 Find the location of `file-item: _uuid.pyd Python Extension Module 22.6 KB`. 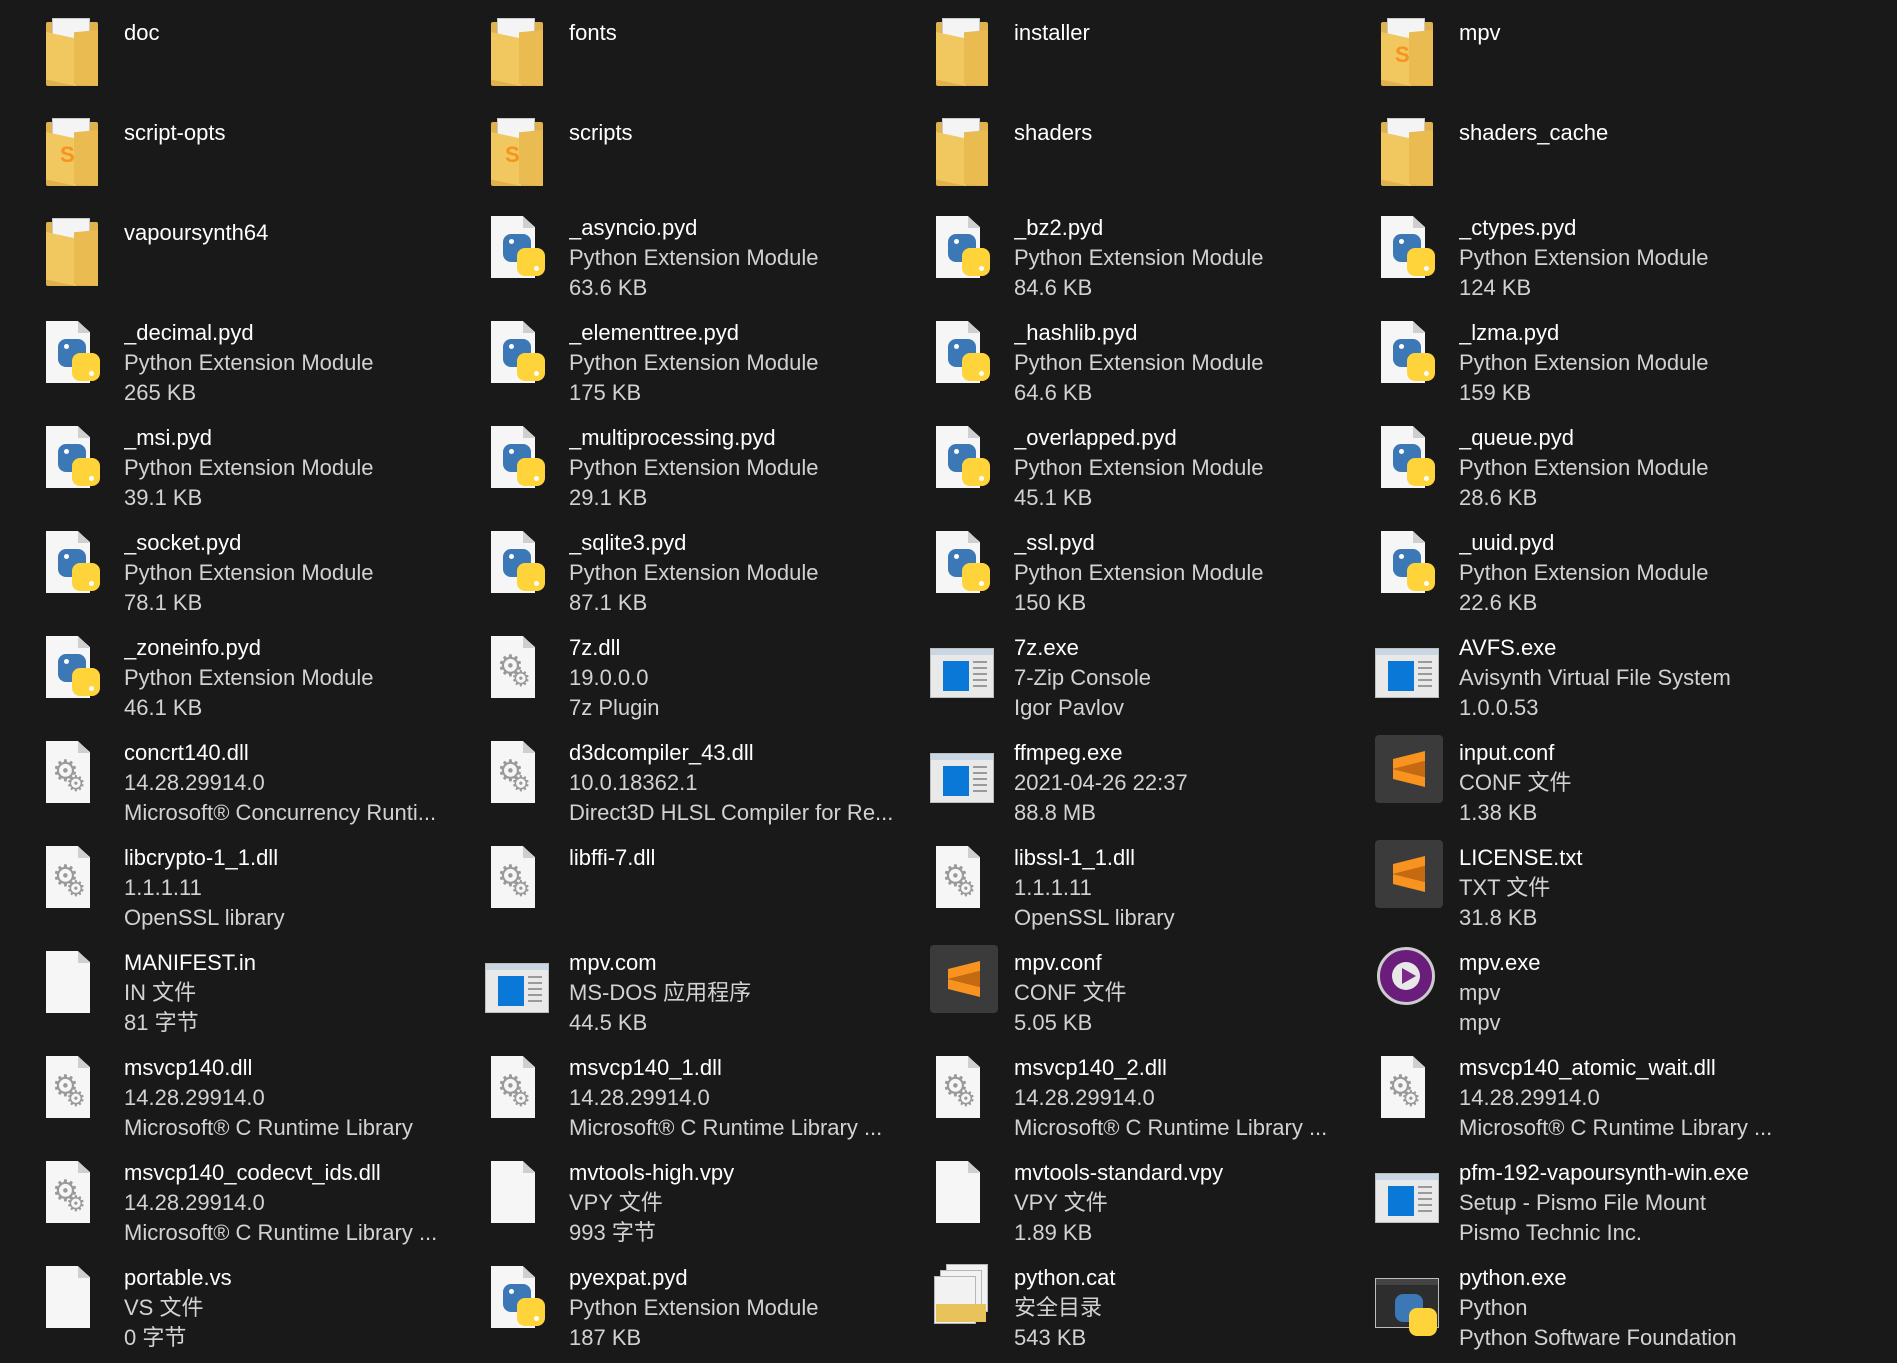

file-item: _uuid.pyd Python Extension Module 22.6 KB is located at coordinates (1597, 575).